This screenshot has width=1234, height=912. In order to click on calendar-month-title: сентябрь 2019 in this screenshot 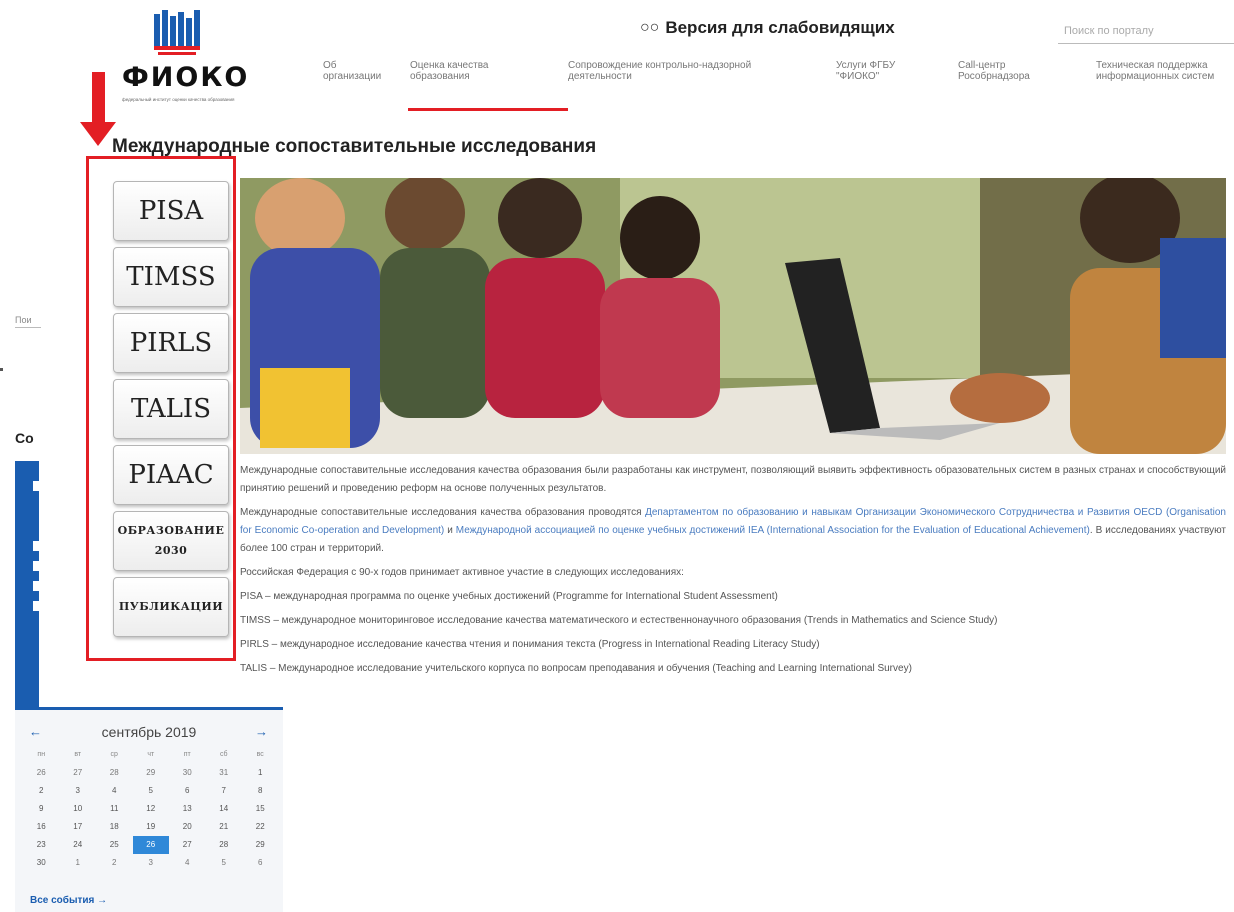, I will do `click(149, 732)`.